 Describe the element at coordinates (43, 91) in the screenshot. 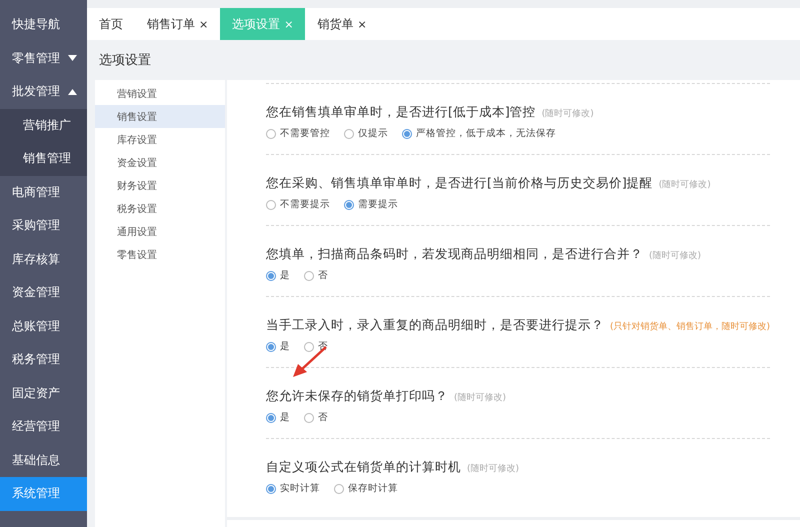

I see `sidebar-item: 批发管理` at that location.